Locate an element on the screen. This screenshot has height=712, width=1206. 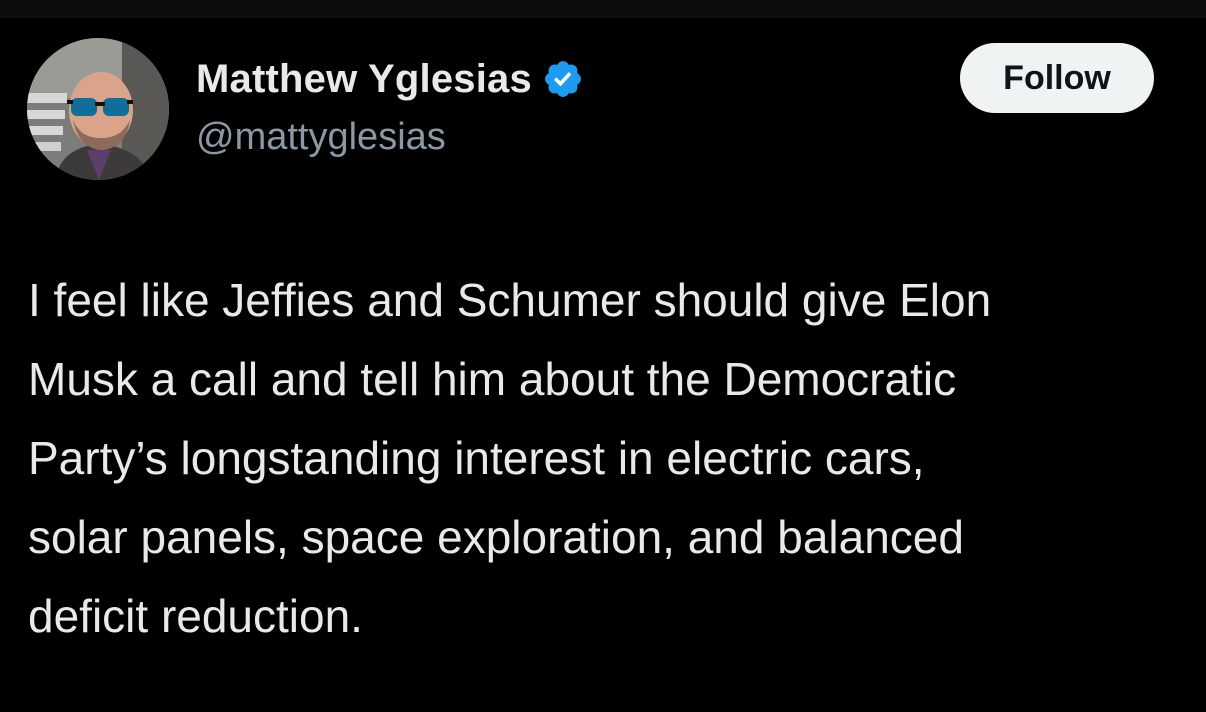
author-name-row: Matthew Yglesias is located at coordinates (390, 79).